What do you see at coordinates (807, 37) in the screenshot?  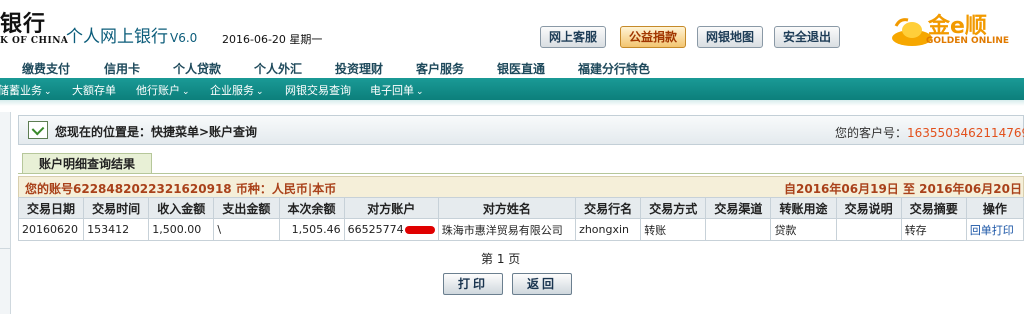 I see `logout-button: 安全退出` at bounding box center [807, 37].